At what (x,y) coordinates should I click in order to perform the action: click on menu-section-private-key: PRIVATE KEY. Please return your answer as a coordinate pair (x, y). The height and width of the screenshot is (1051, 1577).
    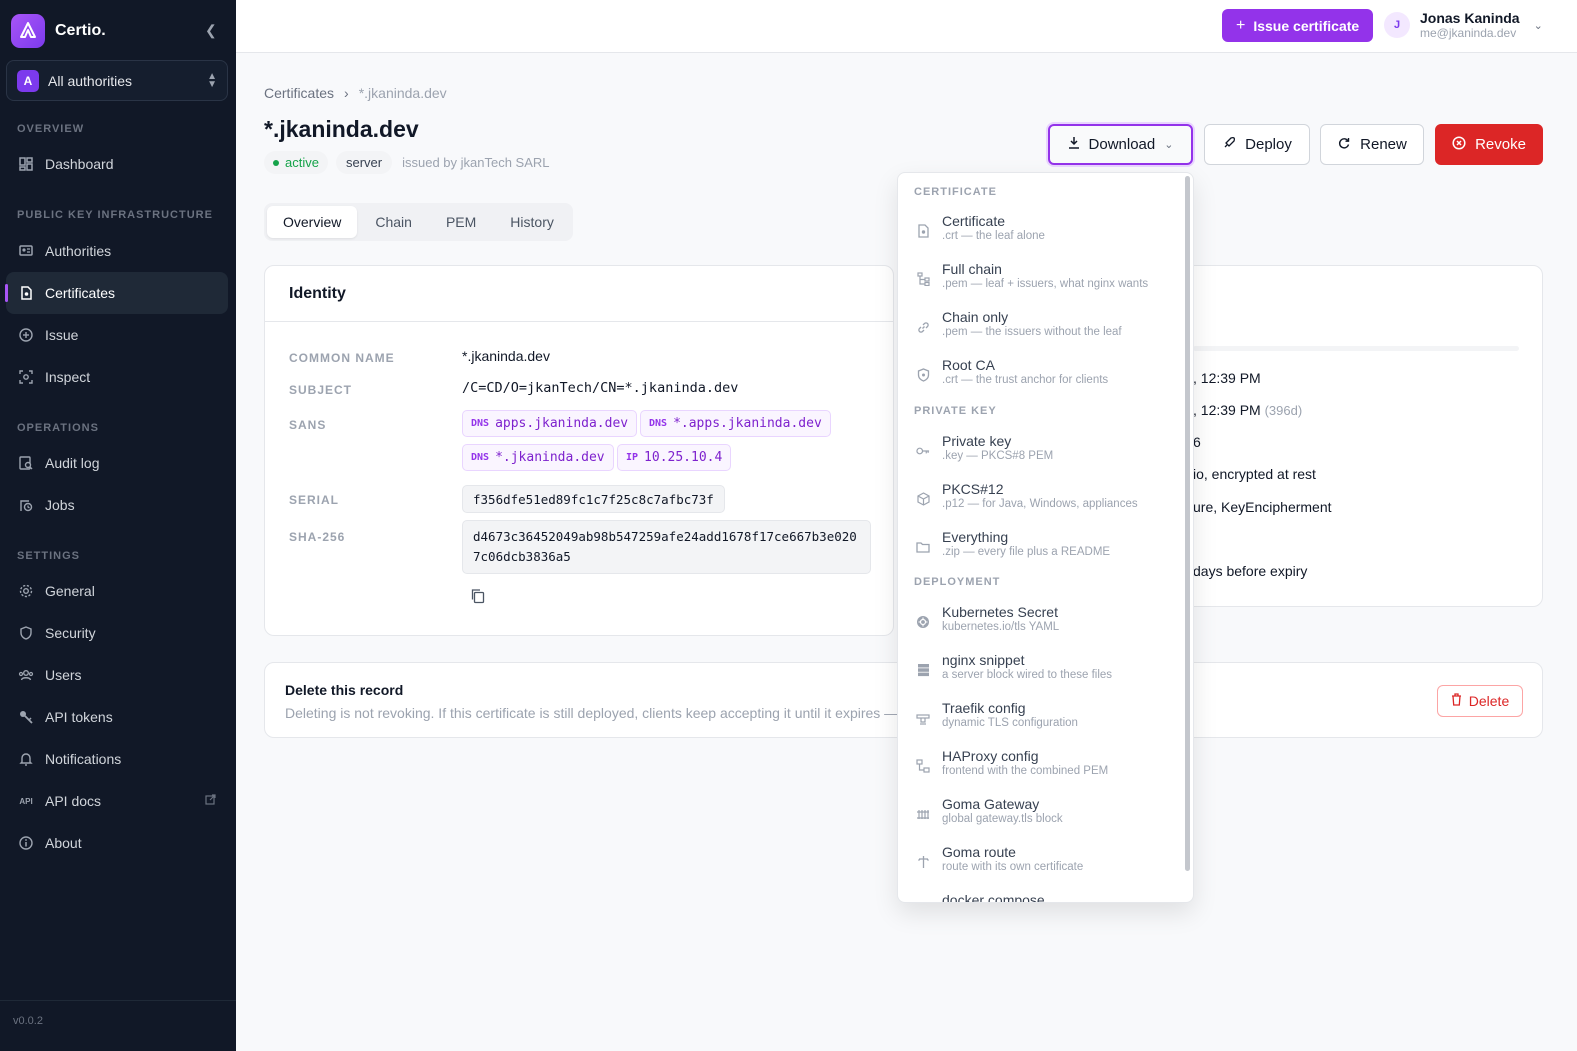
    Looking at the image, I should click on (955, 411).